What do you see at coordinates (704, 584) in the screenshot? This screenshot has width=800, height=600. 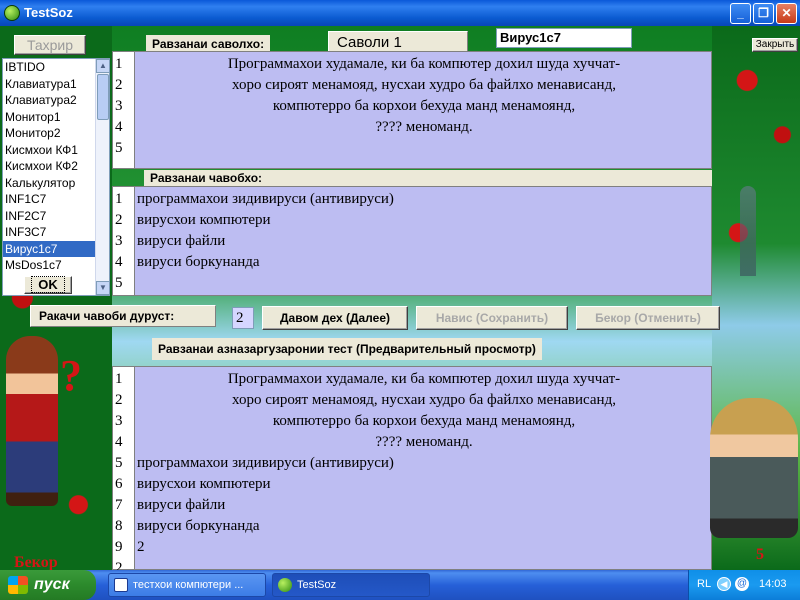 I see `language-indicator: RL` at bounding box center [704, 584].